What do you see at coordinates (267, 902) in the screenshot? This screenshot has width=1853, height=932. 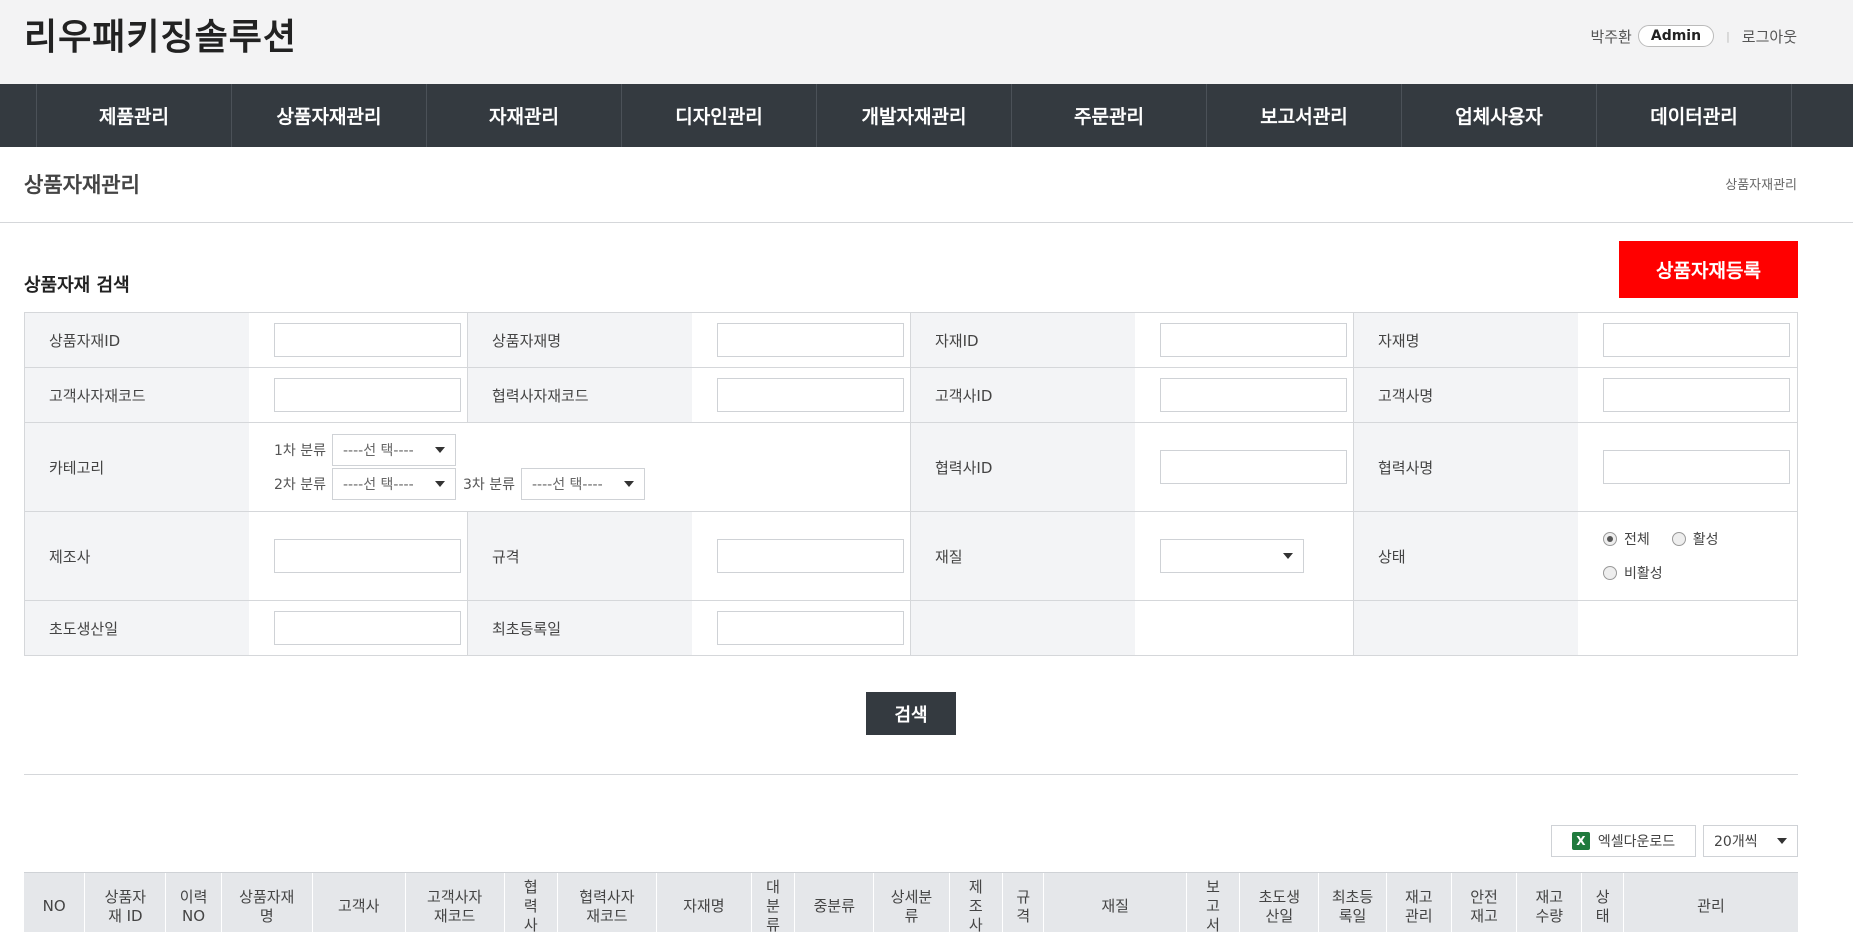 I see `column-header: 상품자재 명` at bounding box center [267, 902].